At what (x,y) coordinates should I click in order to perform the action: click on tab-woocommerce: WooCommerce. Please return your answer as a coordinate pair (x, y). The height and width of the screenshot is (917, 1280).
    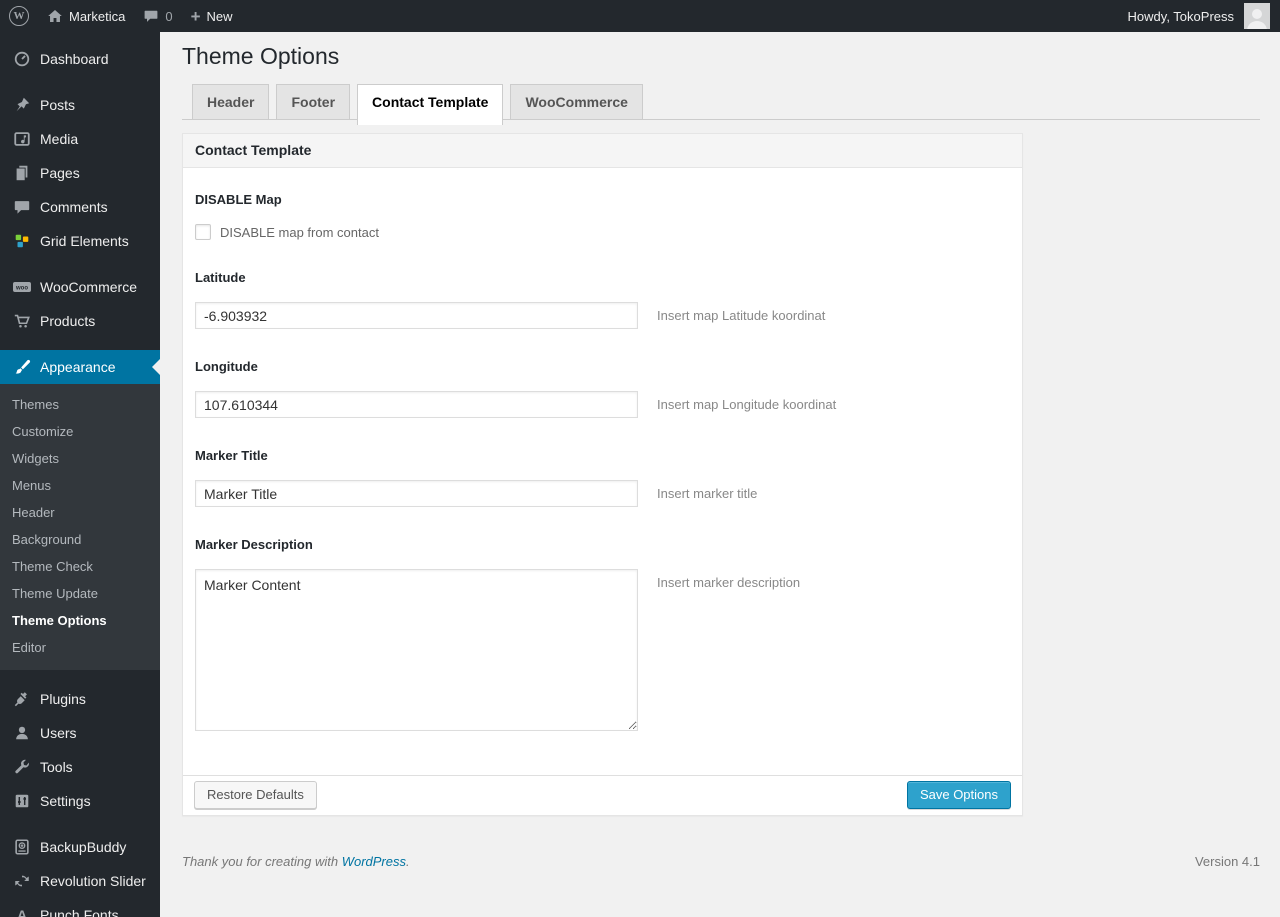
    Looking at the image, I should click on (576, 101).